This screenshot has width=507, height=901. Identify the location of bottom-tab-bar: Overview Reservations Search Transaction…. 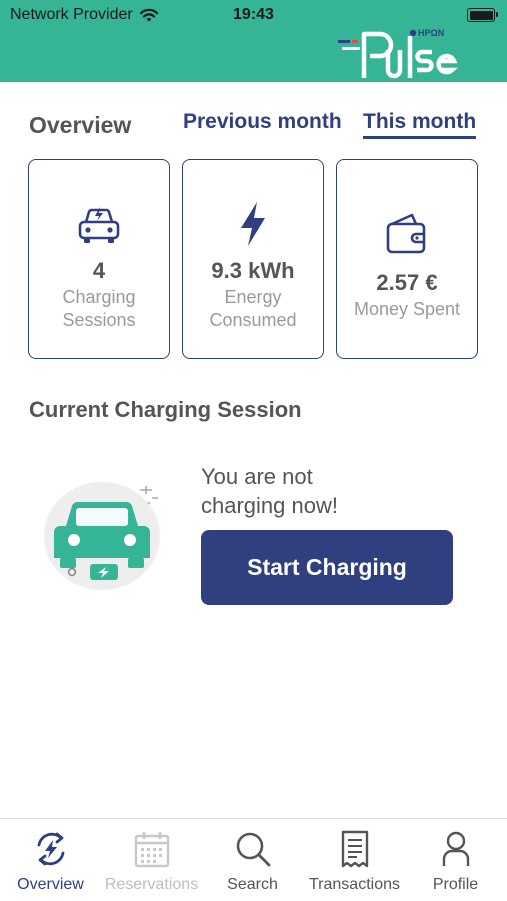
(253, 859).